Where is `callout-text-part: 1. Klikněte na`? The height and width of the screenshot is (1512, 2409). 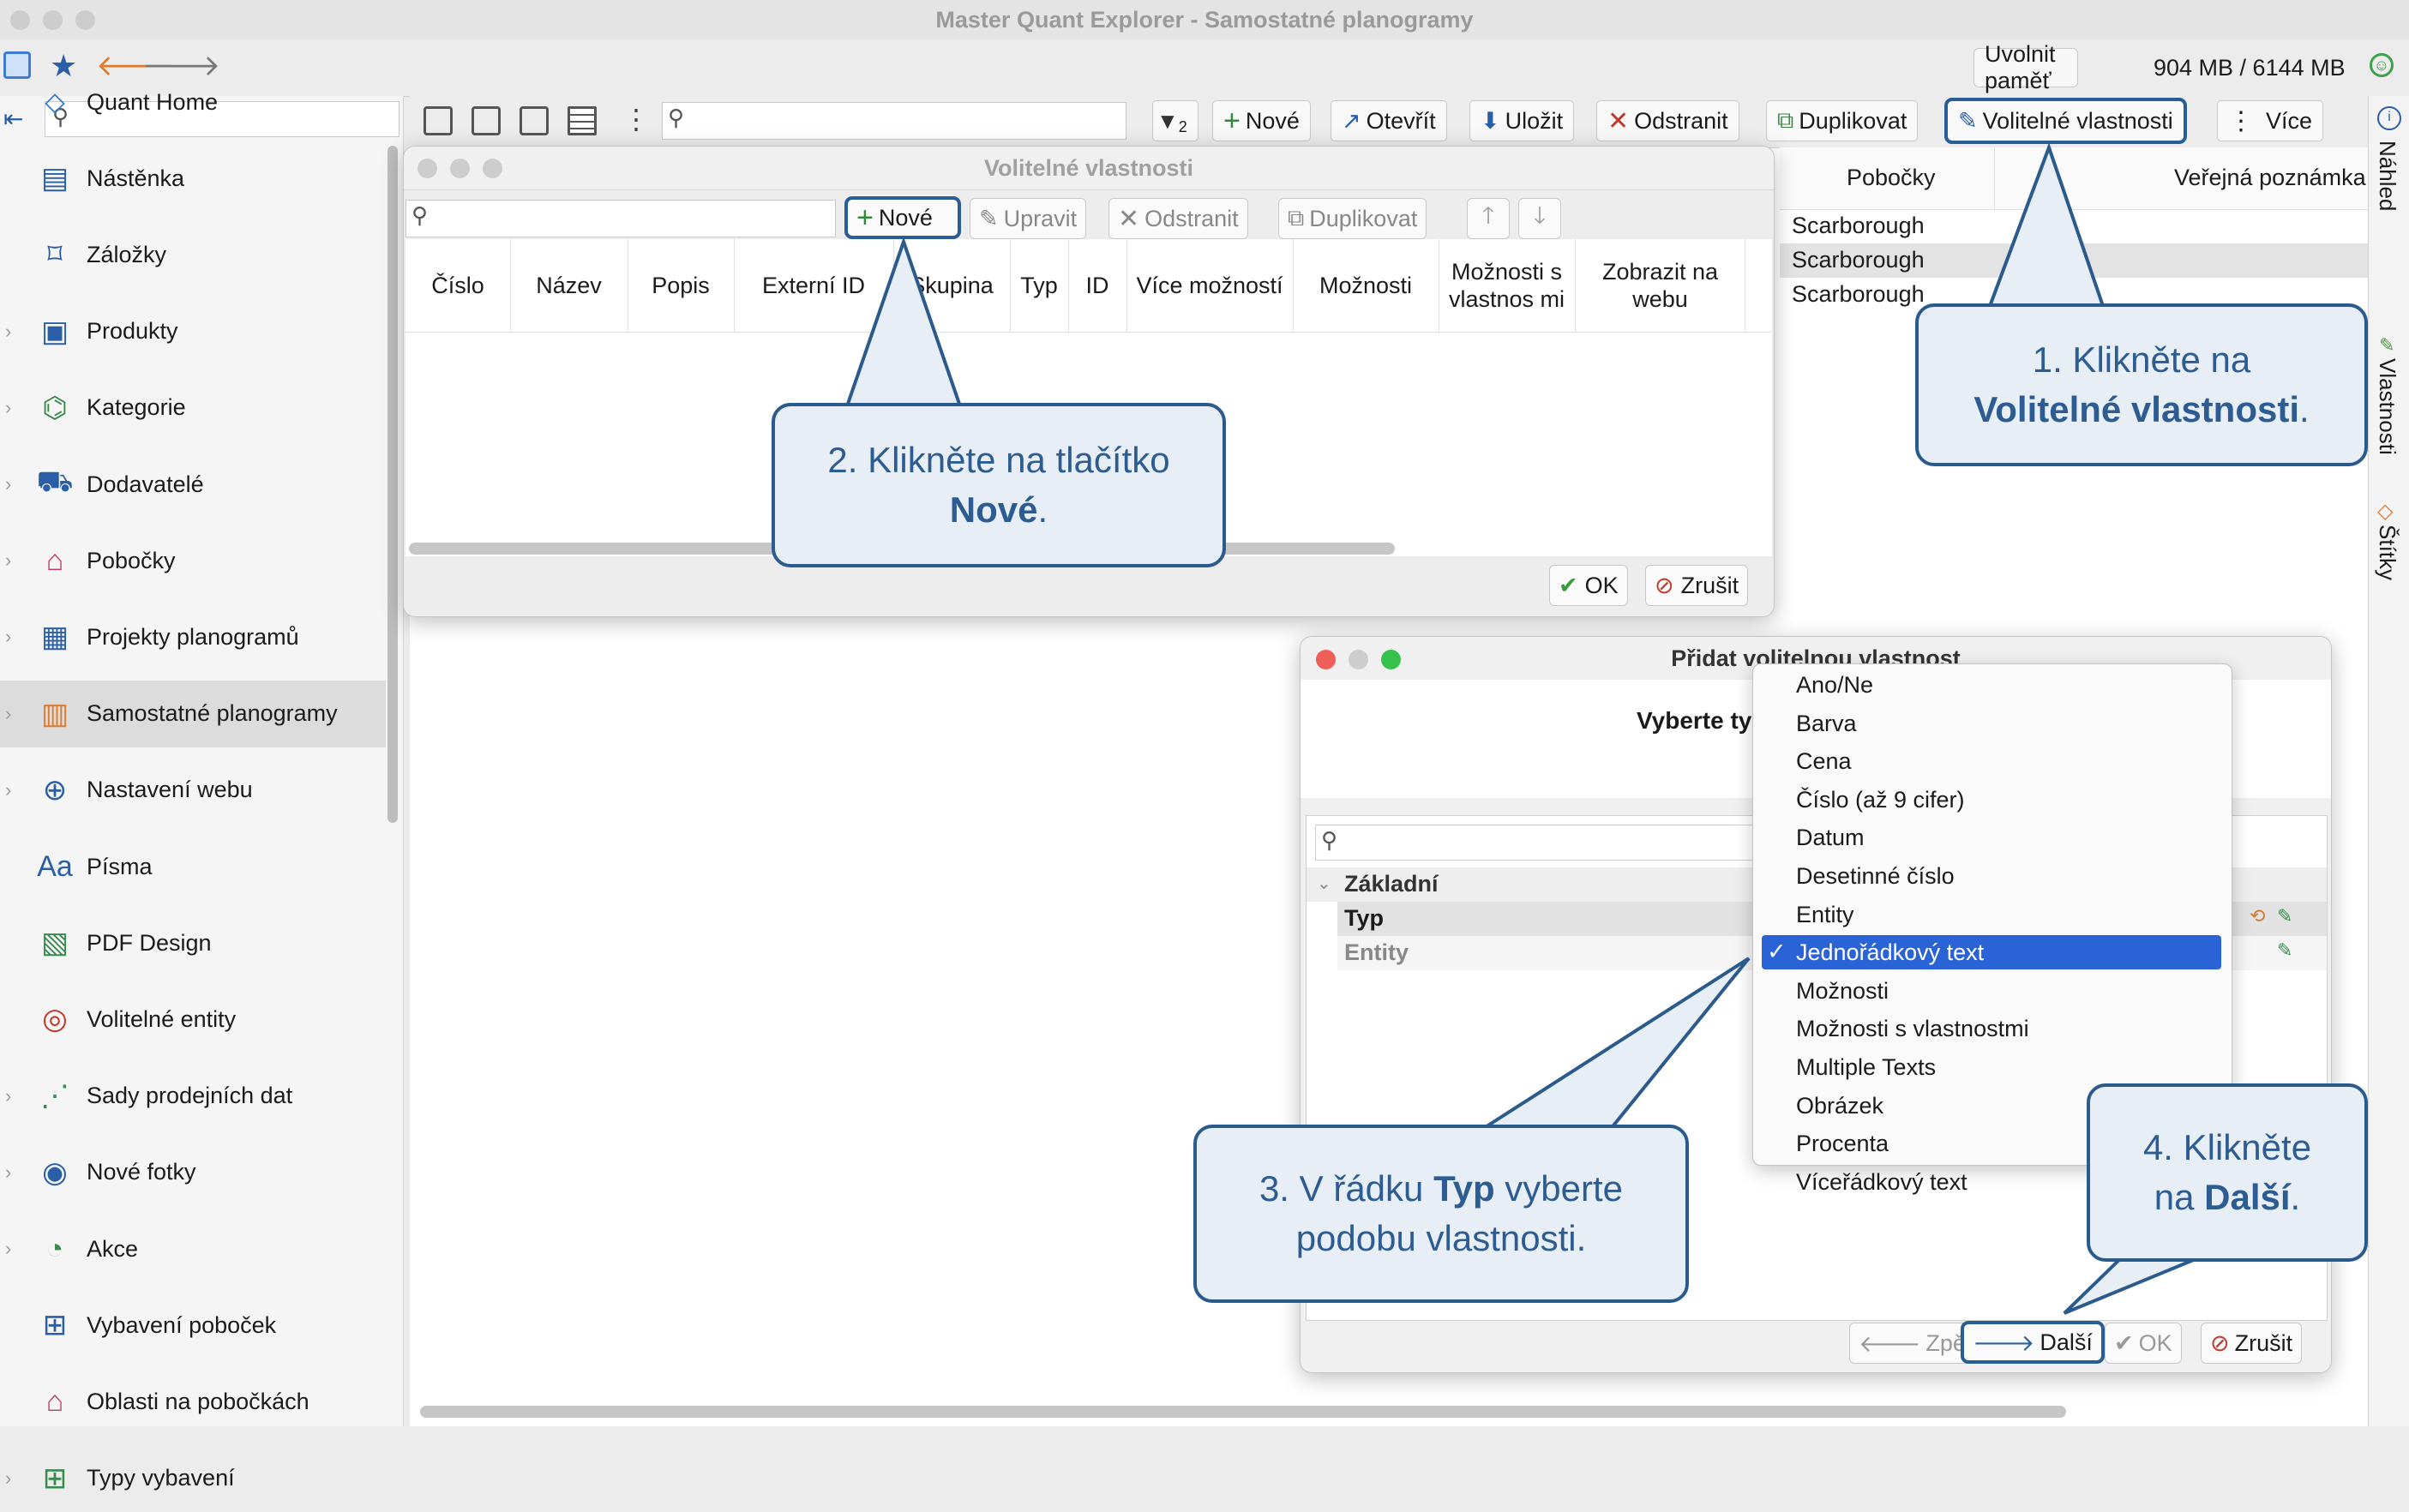
callout-text-part: 1. Klikněte na is located at coordinates (2141, 359).